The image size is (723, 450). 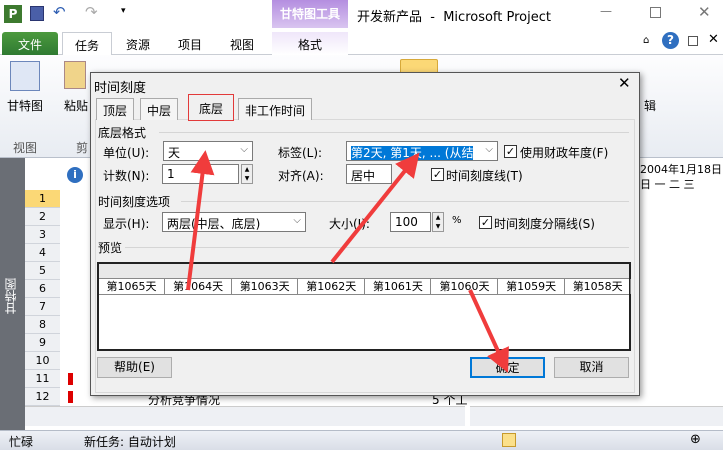 I want to click on cancel-button: 取消, so click(x=591, y=367).